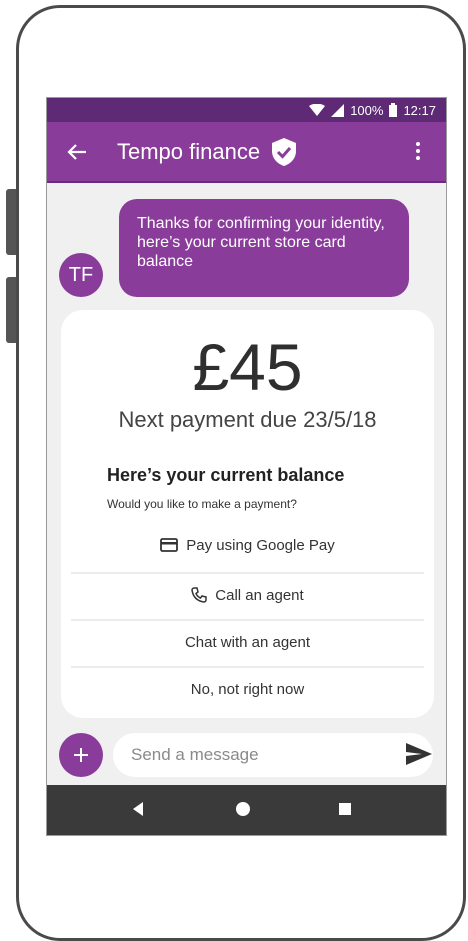 This screenshot has width=468, height=941. I want to click on phone-icon, so click(199, 595).